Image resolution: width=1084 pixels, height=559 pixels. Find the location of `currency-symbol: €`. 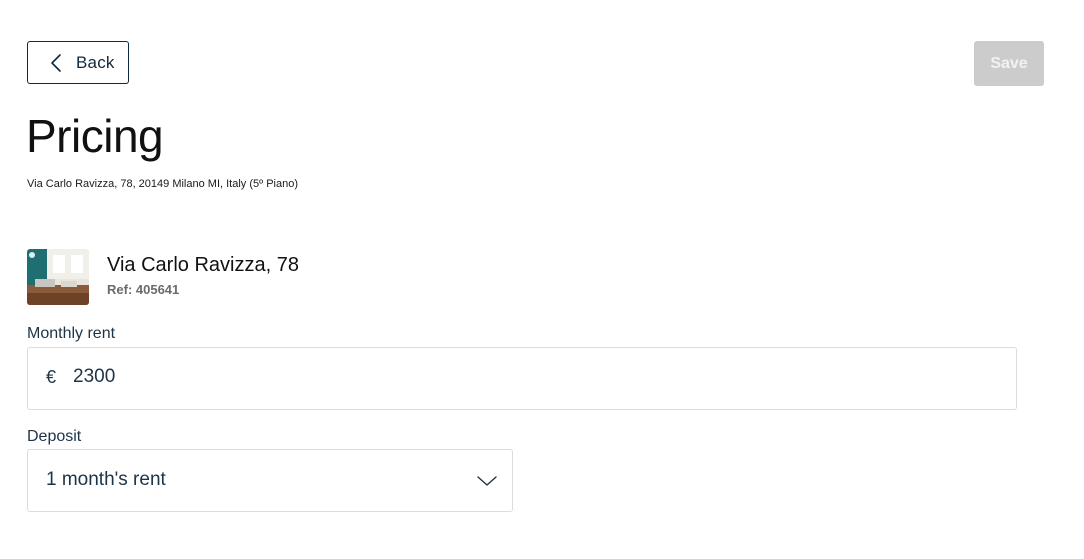

currency-symbol: € is located at coordinates (51, 377).